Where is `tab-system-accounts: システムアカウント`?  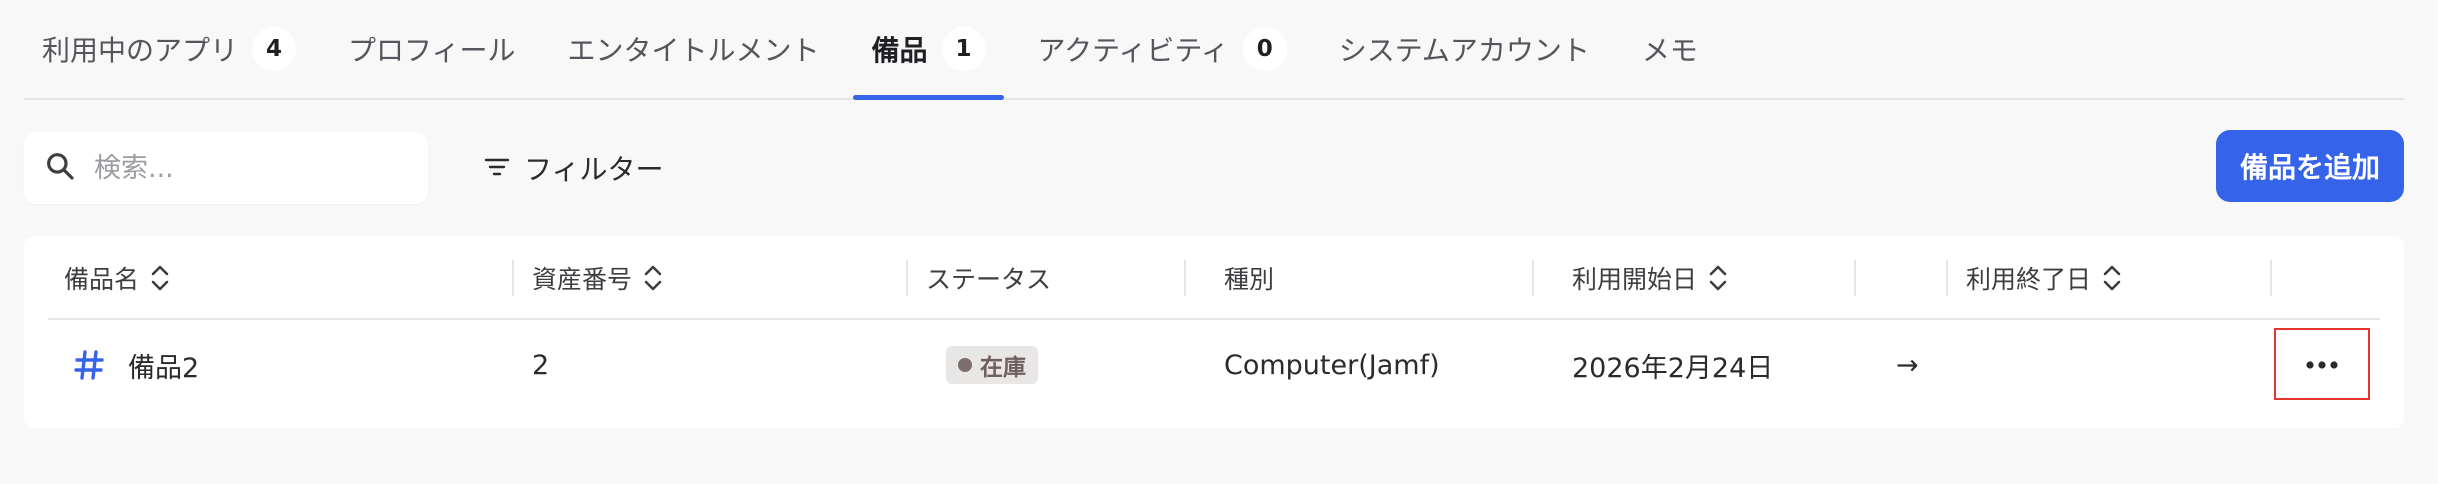 tab-system-accounts: システムアカウント is located at coordinates (1464, 49).